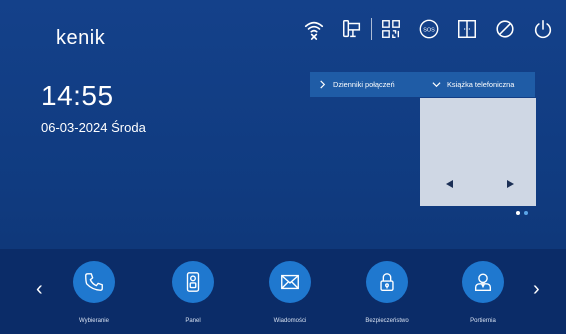 This screenshot has height=334, width=566. What do you see at coordinates (483, 282) in the screenshot?
I see `concierge-icon` at bounding box center [483, 282].